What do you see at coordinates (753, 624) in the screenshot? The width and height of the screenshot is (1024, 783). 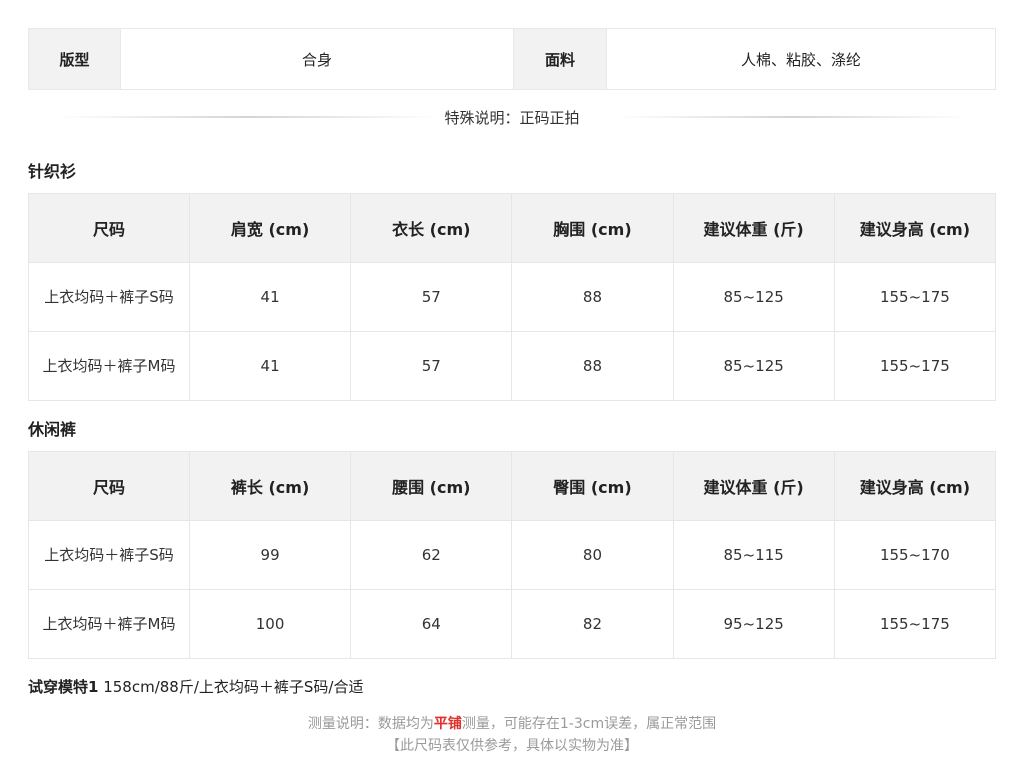 I see `cell-weight: 95~125` at bounding box center [753, 624].